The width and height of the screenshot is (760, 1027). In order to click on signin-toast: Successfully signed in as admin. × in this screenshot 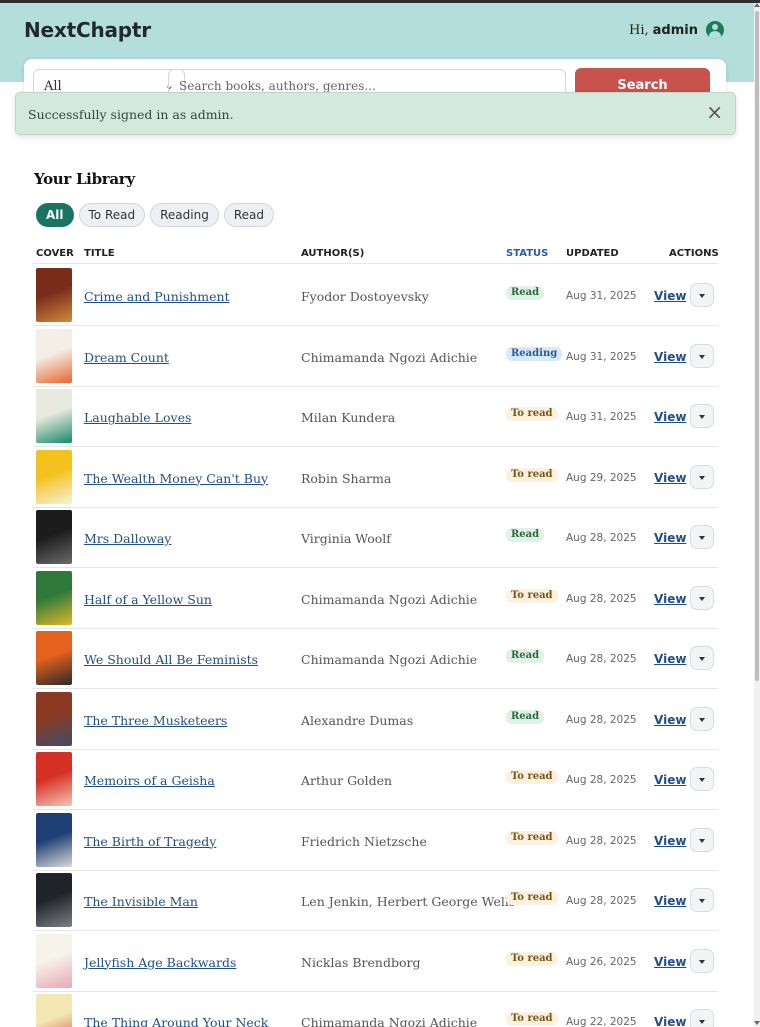, I will do `click(375, 113)`.